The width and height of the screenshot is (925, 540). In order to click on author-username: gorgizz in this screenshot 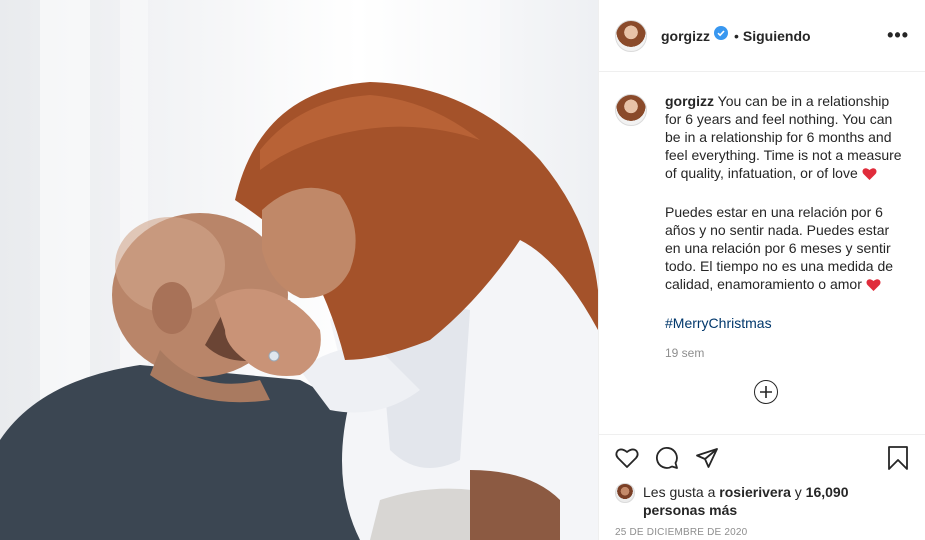, I will do `click(685, 36)`.